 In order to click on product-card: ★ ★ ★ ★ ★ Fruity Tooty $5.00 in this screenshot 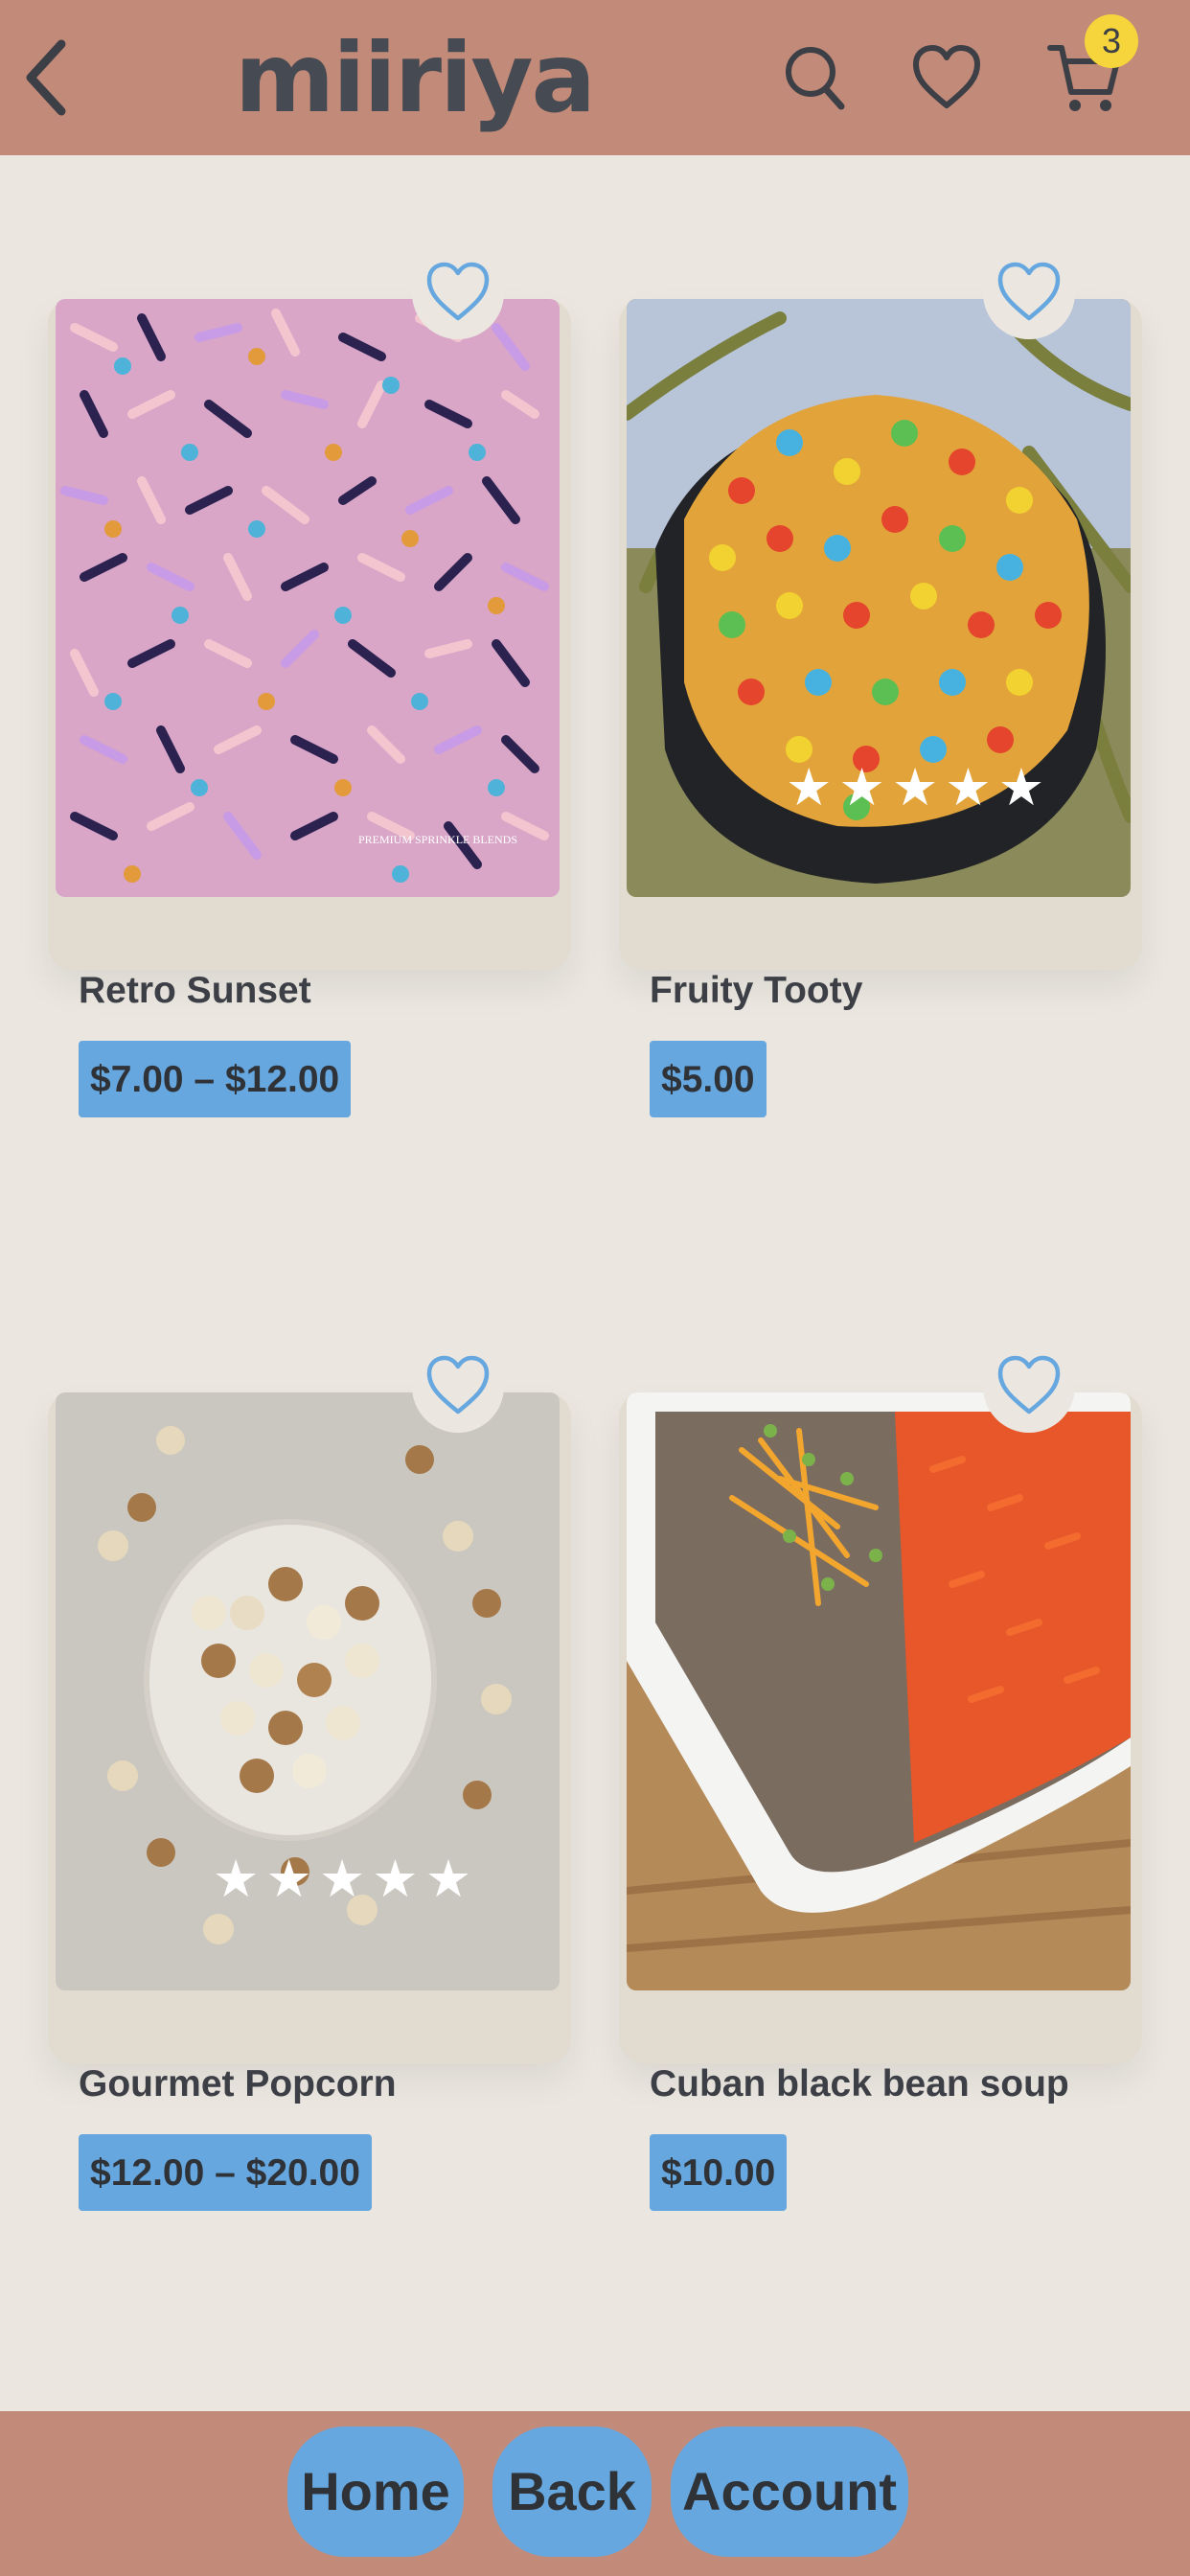, I will do `click(881, 682)`.